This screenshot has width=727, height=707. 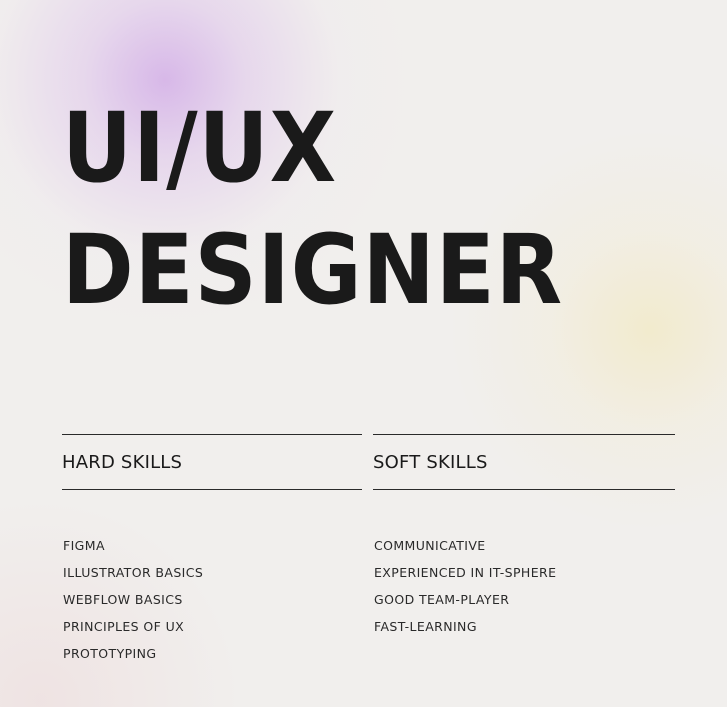 I want to click on page-title-line-1: UI/UX, so click(x=200, y=148).